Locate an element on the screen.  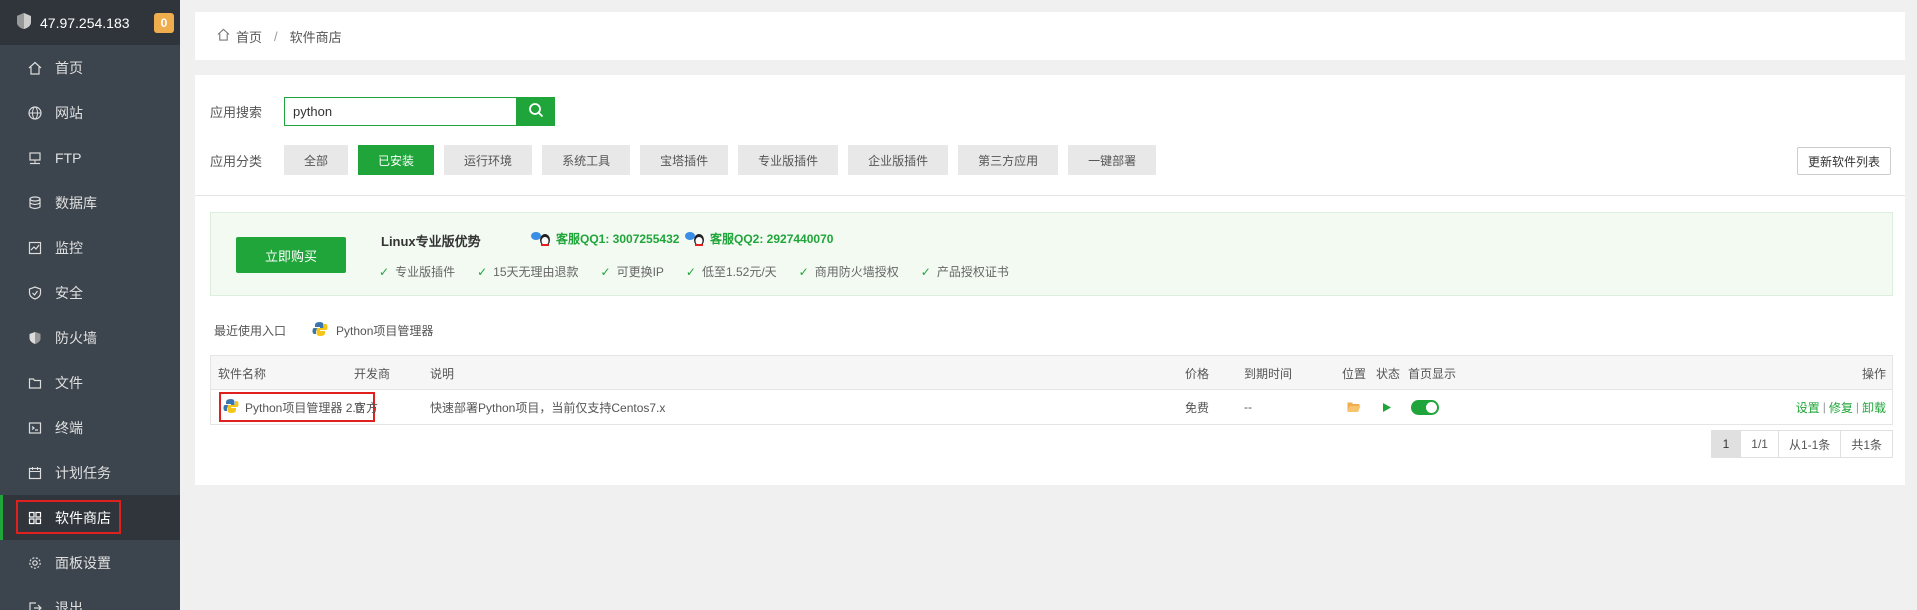
sidebar-item-monitor: 监控 is located at coordinates (90, 247).